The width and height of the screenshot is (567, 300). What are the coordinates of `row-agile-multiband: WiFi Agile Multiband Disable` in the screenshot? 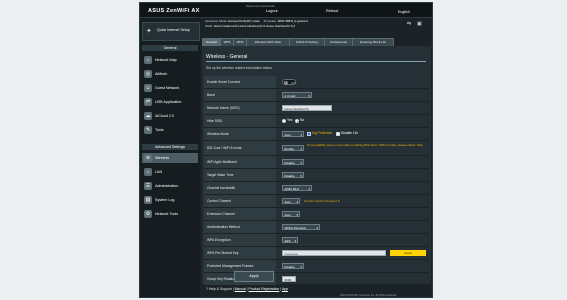 It's located at (316, 162).